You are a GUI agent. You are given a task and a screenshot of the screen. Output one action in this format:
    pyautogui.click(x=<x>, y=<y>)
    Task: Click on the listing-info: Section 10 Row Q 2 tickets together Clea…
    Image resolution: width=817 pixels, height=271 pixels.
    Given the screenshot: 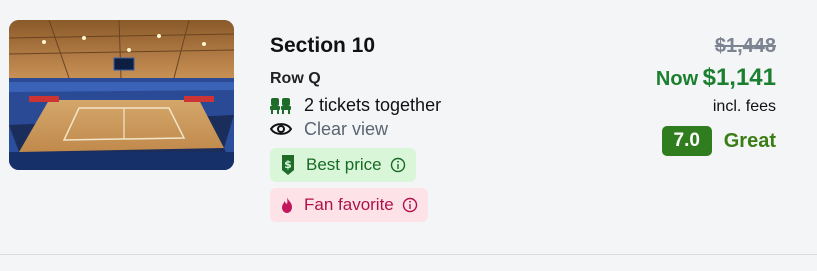 What is the action you would take?
    pyautogui.click(x=355, y=127)
    